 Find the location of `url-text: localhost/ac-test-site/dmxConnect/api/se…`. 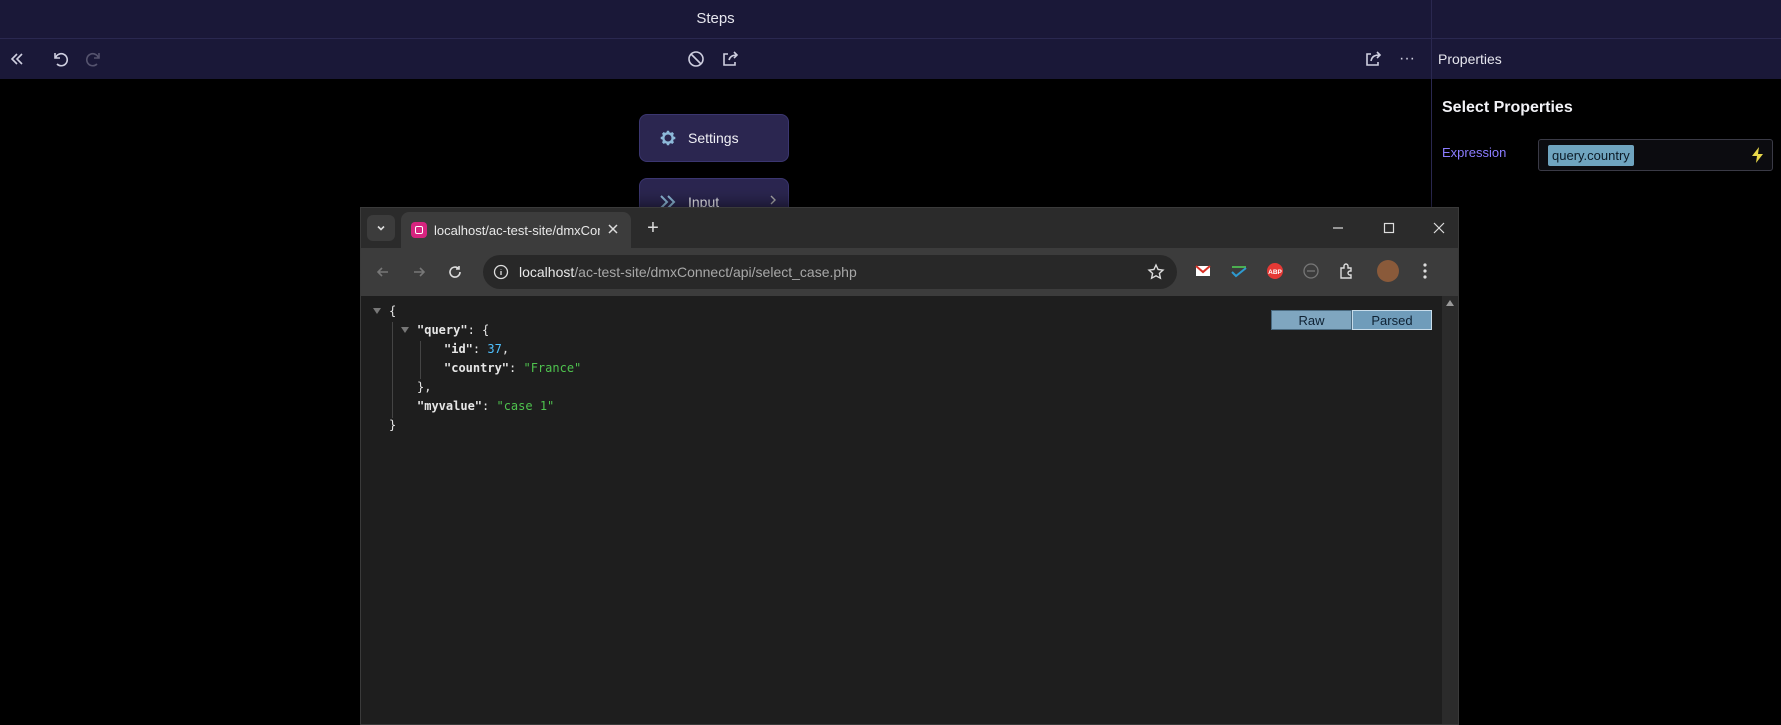

url-text: localhost/ac-test-site/dmxConnect/api/se… is located at coordinates (688, 272).